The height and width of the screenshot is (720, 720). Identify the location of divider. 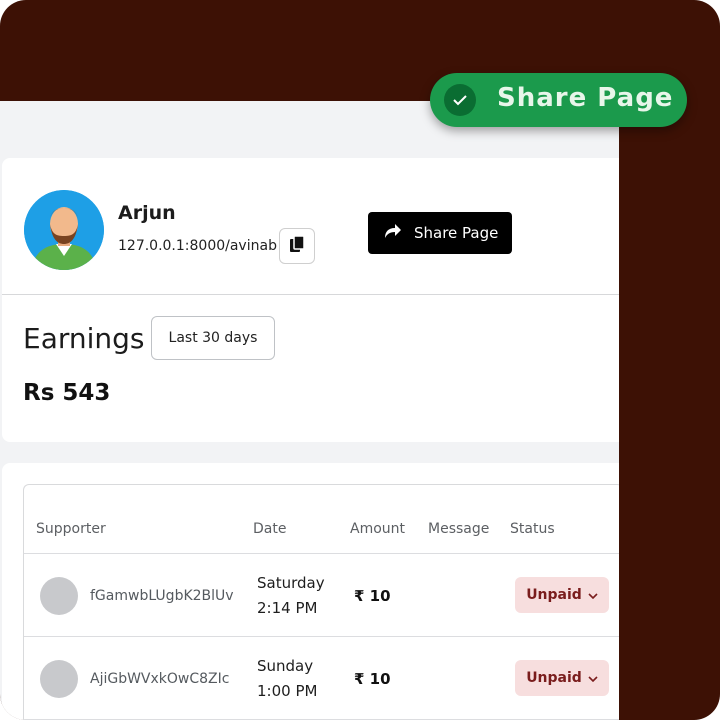
(310, 294).